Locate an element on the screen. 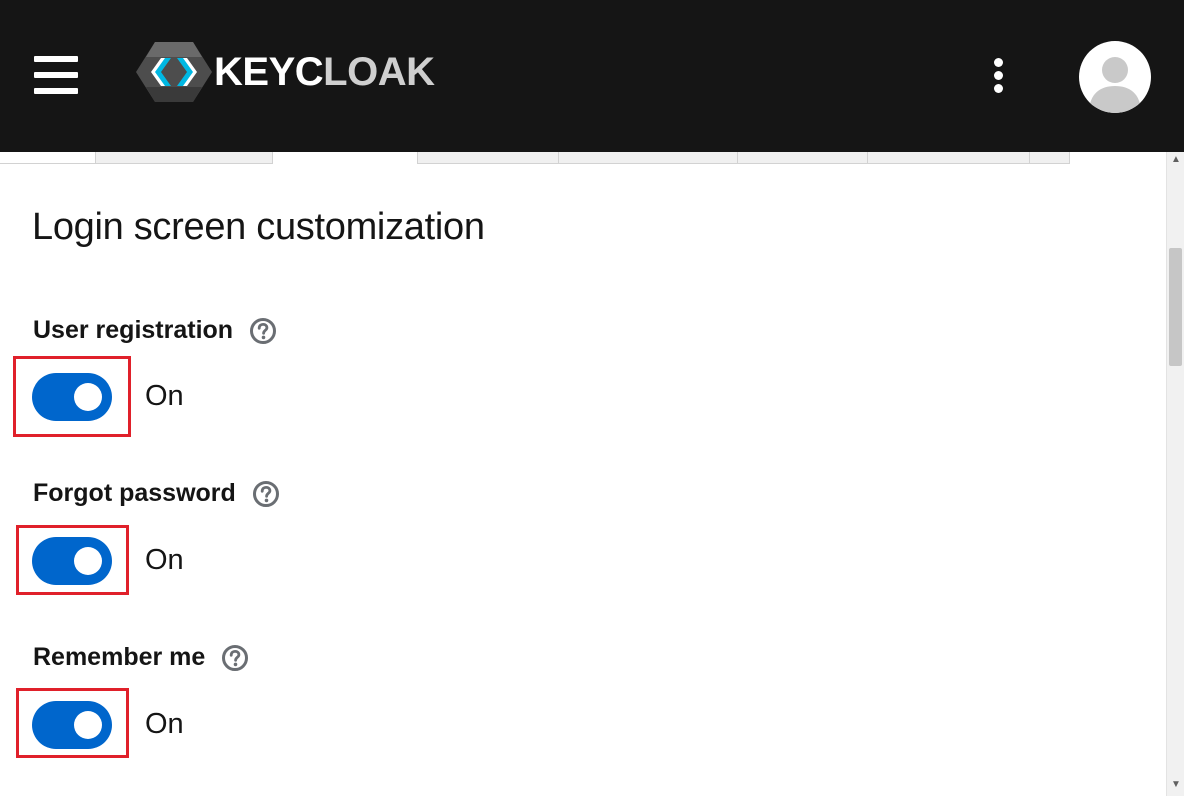  forgot-password-state: On is located at coordinates (164, 560).